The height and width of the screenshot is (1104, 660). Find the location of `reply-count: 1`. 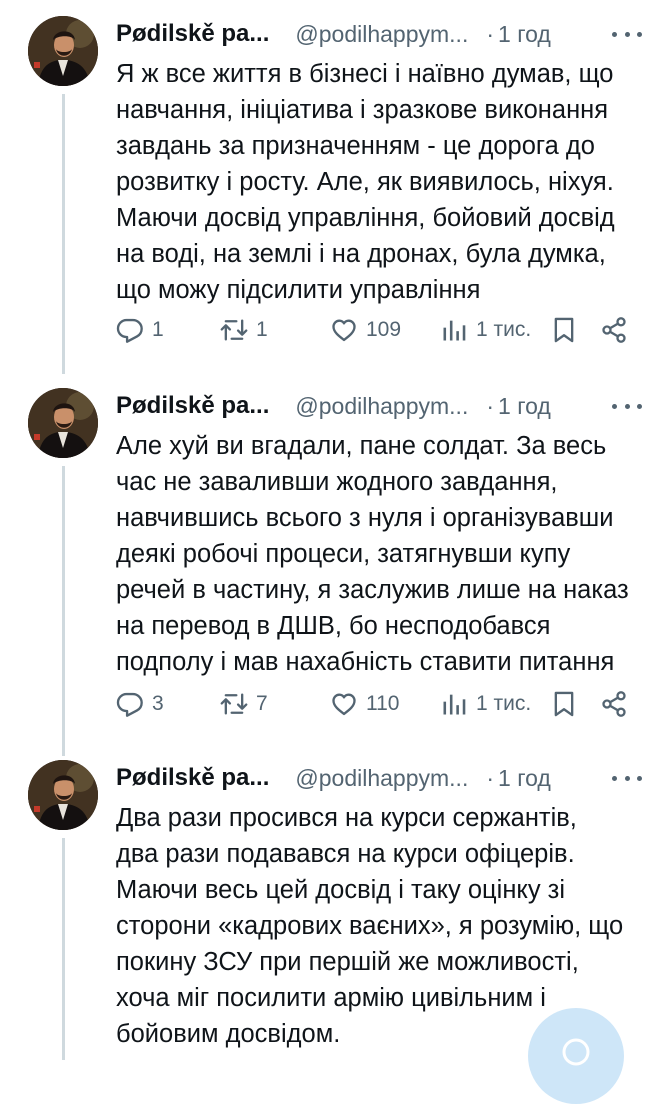

reply-count: 1 is located at coordinates (158, 329).